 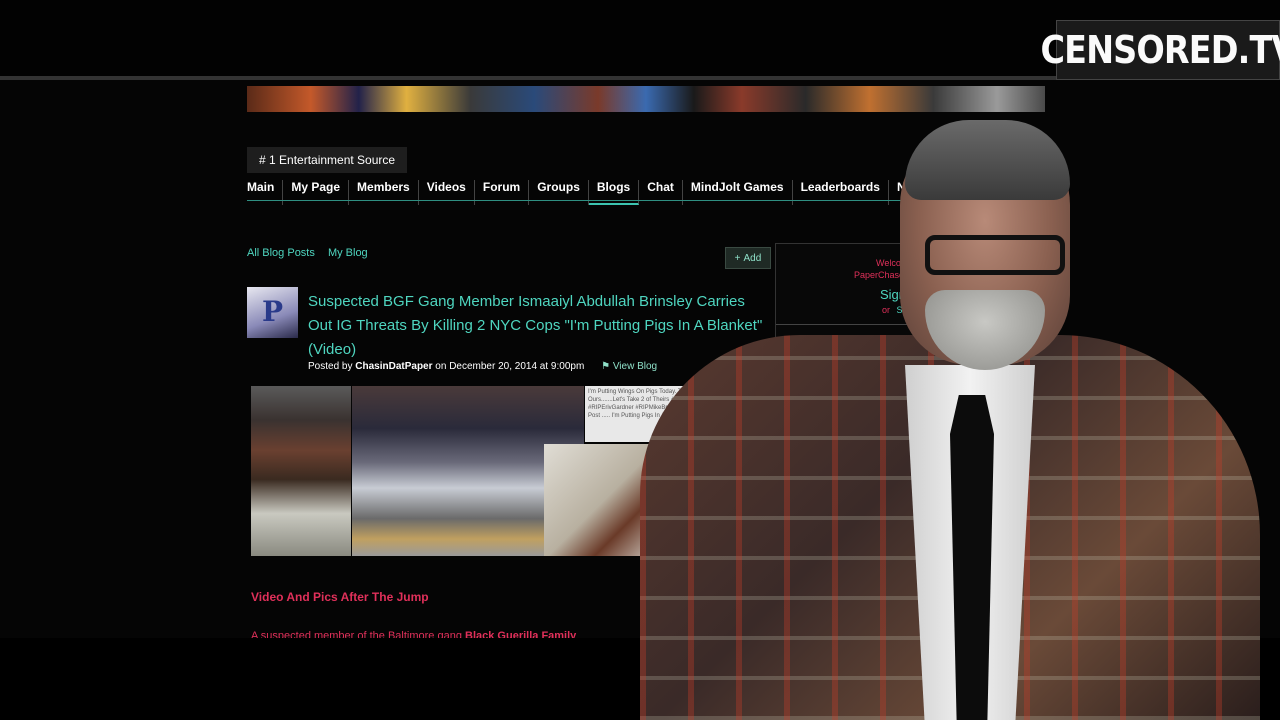 I want to click on nav-item-blogs: Blogs, so click(x=614, y=192).